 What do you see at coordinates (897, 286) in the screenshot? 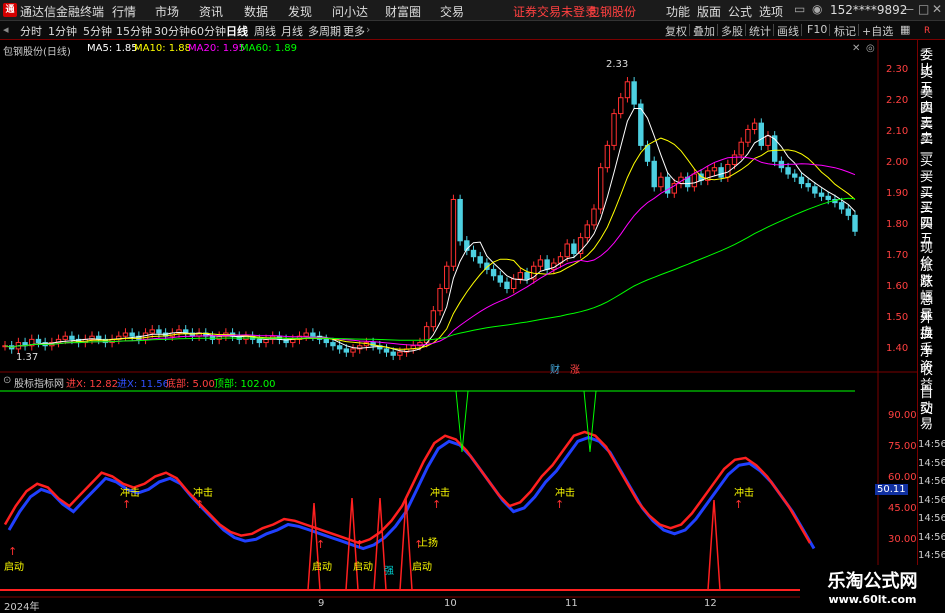
I see `y-tick: 1.60` at bounding box center [897, 286].